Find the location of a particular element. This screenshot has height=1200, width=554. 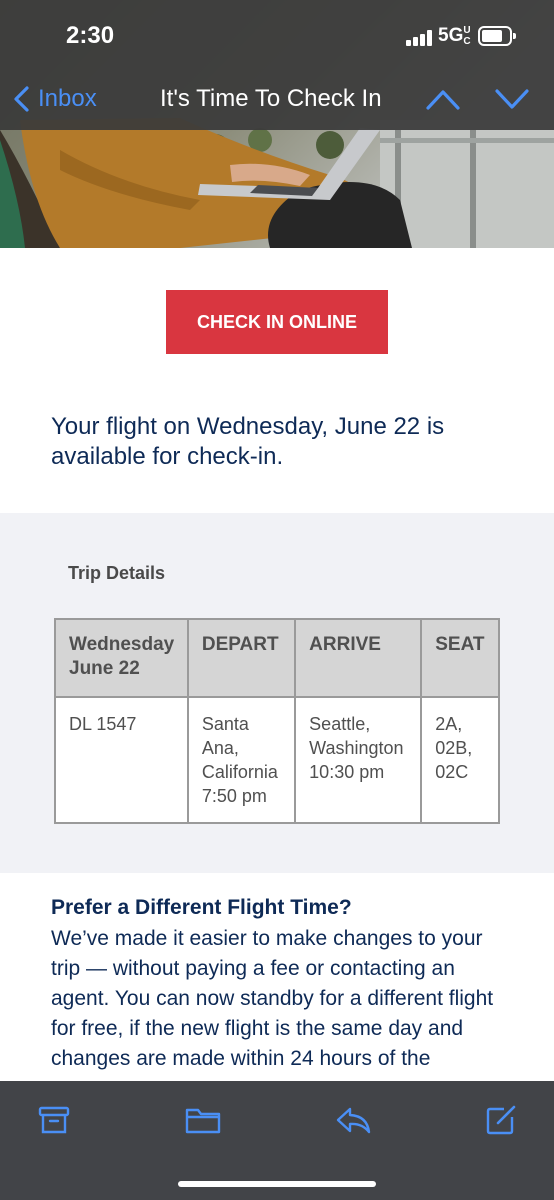

reply-button is located at coordinates (353, 1120).